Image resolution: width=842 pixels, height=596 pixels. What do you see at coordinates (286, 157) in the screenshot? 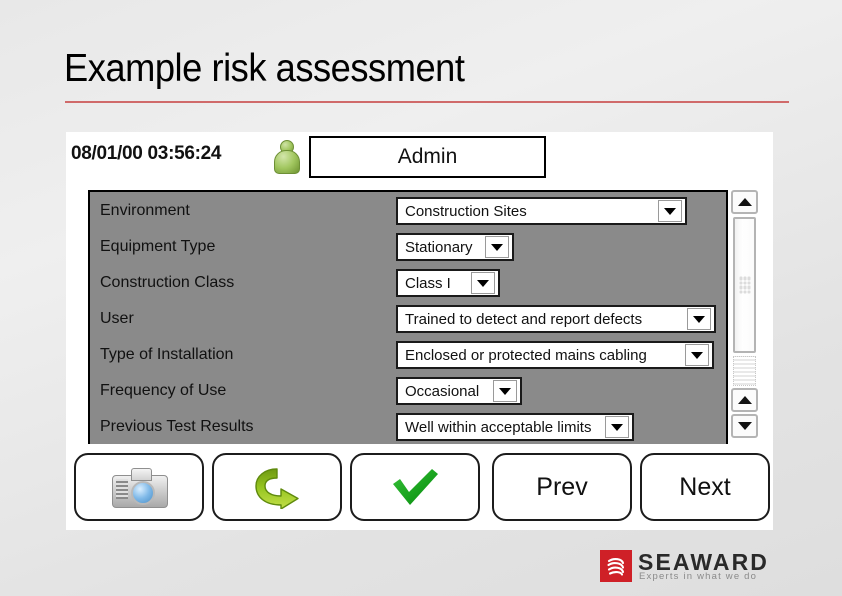
I see `user-icon` at bounding box center [286, 157].